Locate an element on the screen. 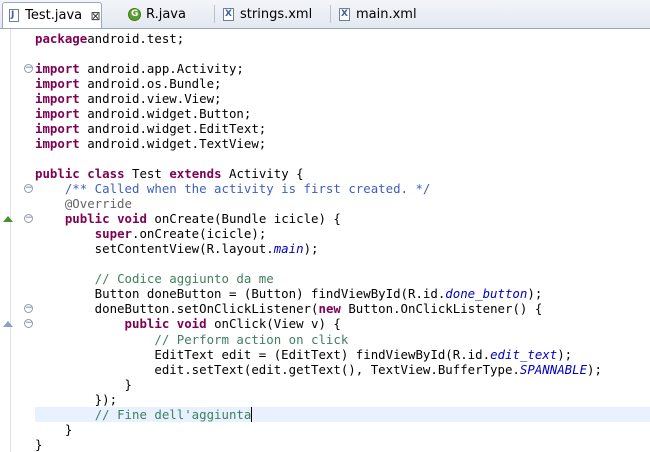 This screenshot has height=452, width=650. tab-label: Test.java is located at coordinates (54, 15).